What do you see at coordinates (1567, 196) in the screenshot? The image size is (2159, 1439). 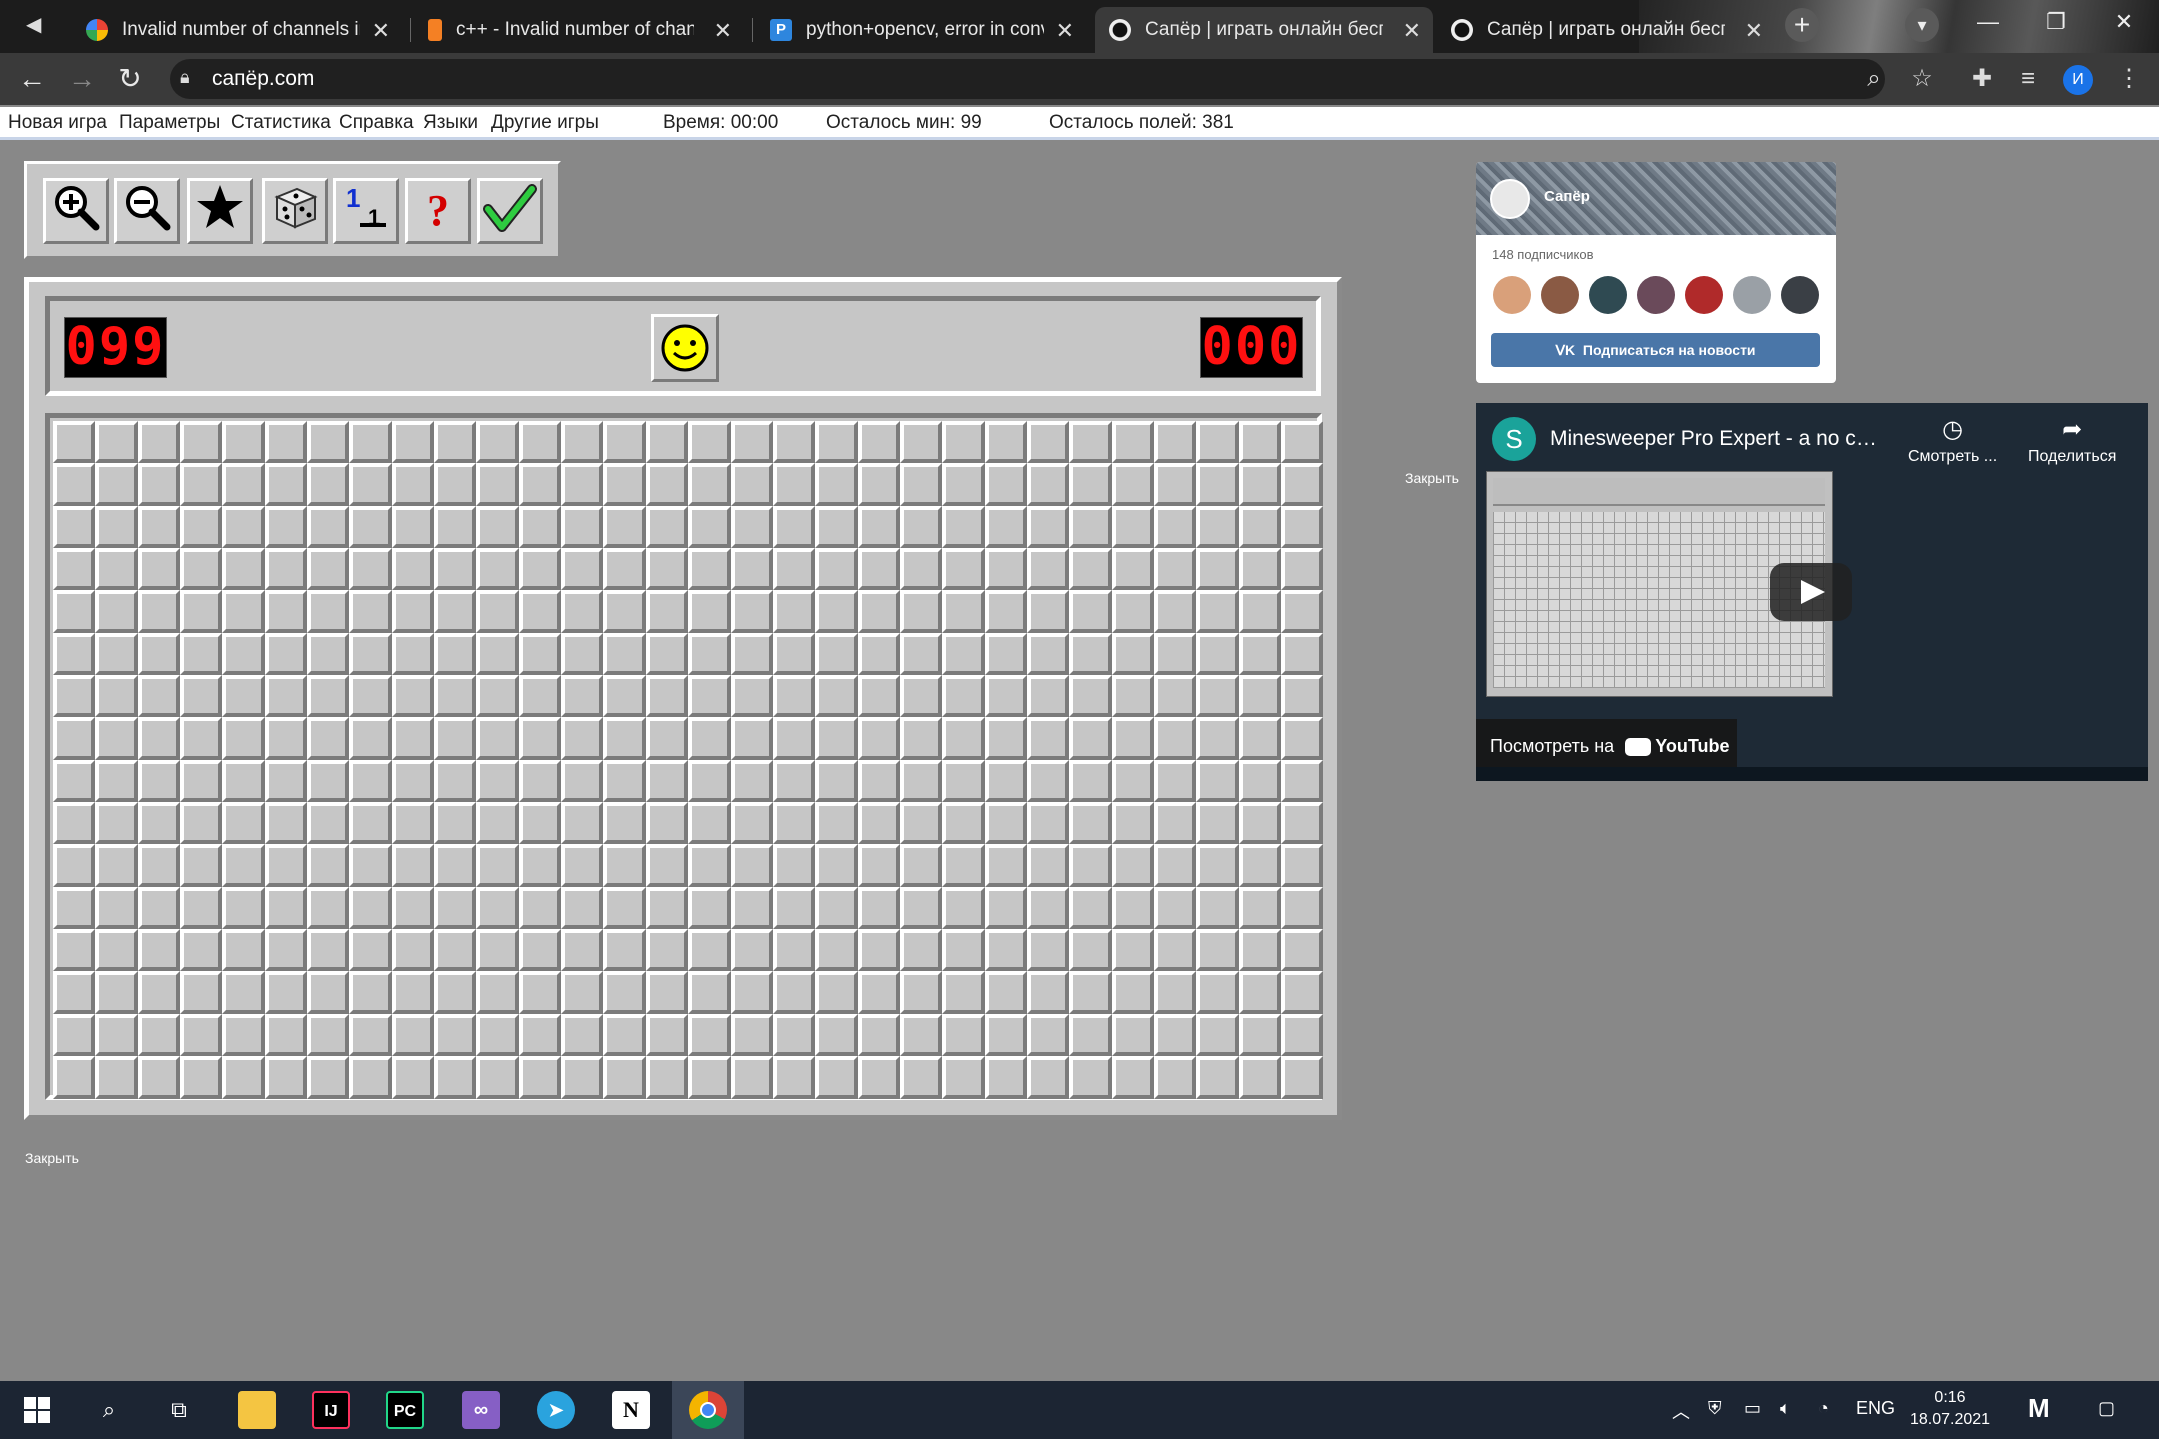 I see `vk-community-name: Сапёр` at bounding box center [1567, 196].